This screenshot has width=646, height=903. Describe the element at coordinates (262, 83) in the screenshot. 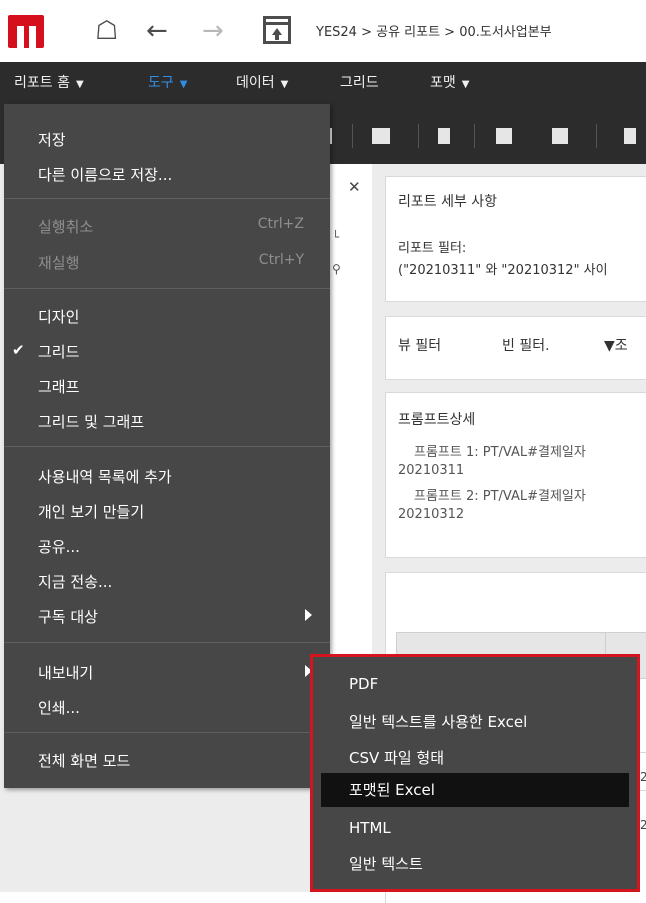

I see `menu-data: 데이터 ▼` at that location.